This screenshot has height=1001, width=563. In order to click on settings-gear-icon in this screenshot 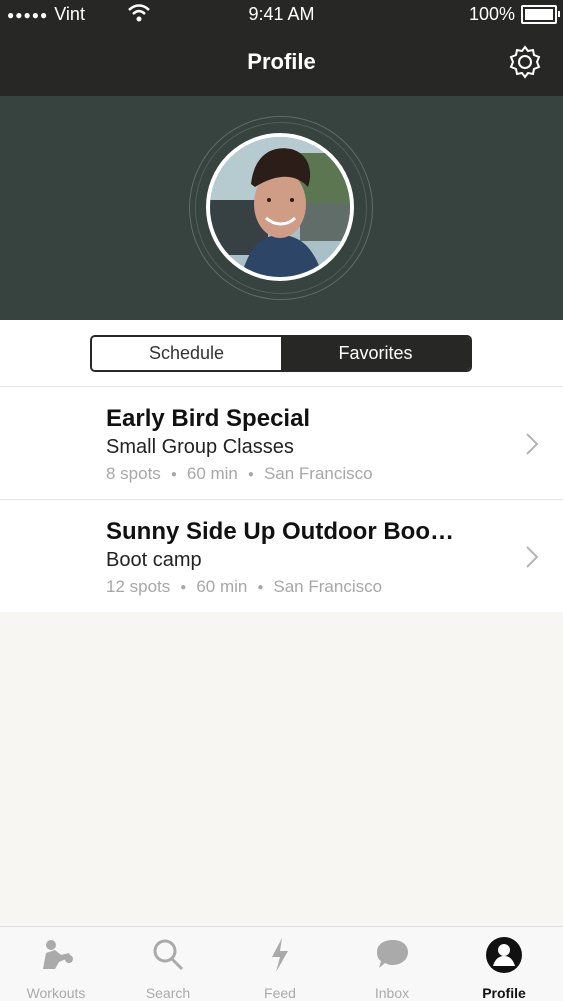, I will do `click(525, 62)`.